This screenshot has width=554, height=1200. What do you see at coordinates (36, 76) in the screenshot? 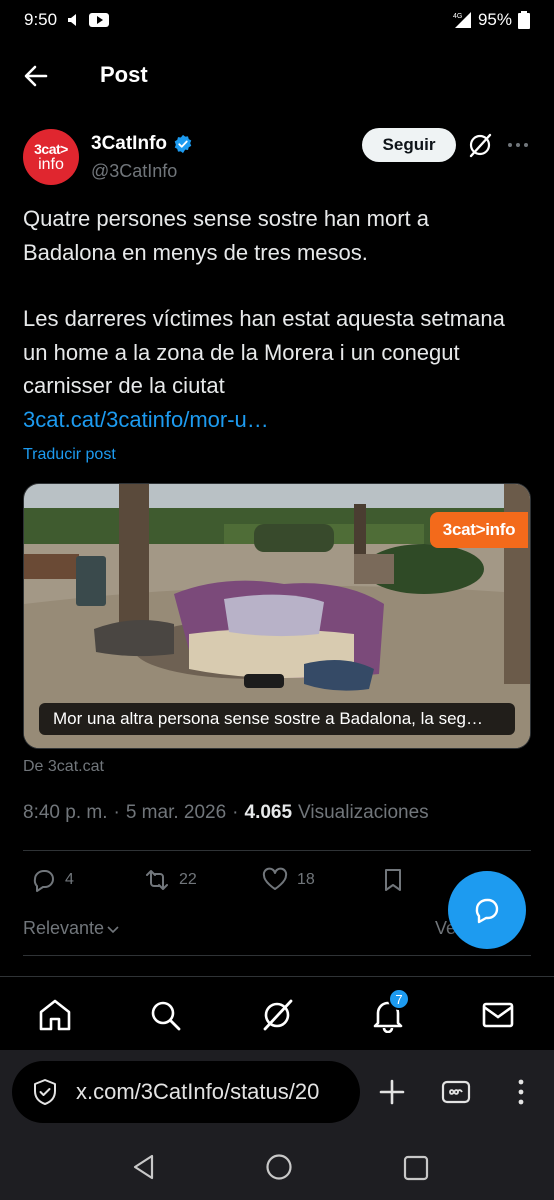
I see `back-arrow-icon` at bounding box center [36, 76].